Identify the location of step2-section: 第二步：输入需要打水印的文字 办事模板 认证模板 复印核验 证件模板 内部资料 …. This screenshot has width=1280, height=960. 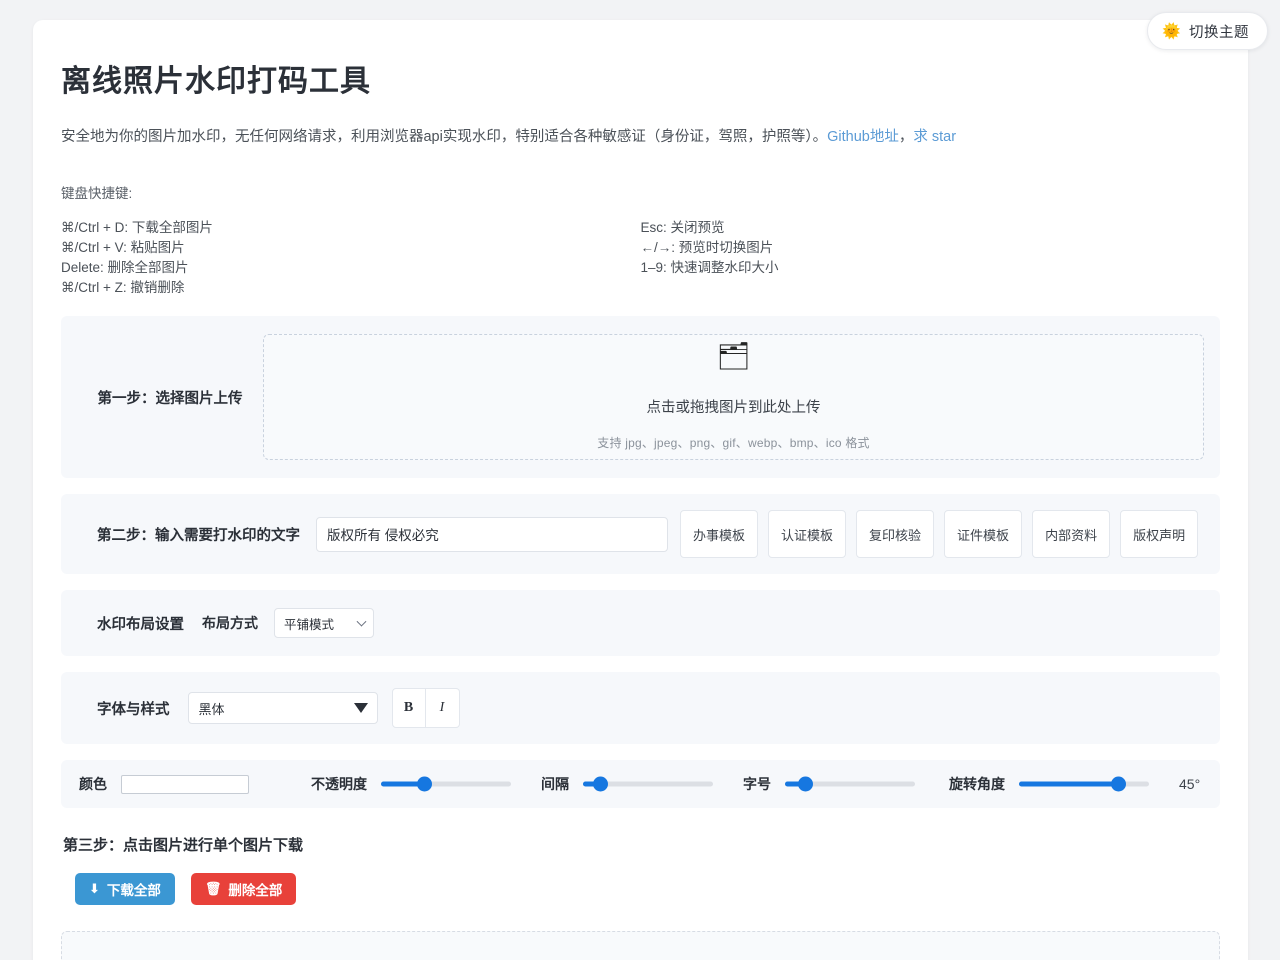
(640, 534).